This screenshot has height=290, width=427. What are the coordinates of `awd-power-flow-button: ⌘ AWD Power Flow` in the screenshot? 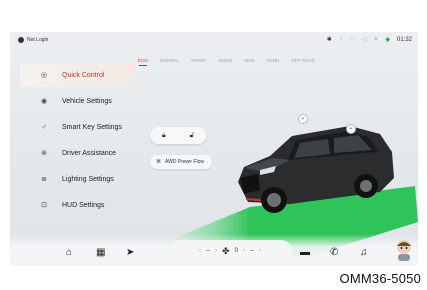 It's located at (181, 162).